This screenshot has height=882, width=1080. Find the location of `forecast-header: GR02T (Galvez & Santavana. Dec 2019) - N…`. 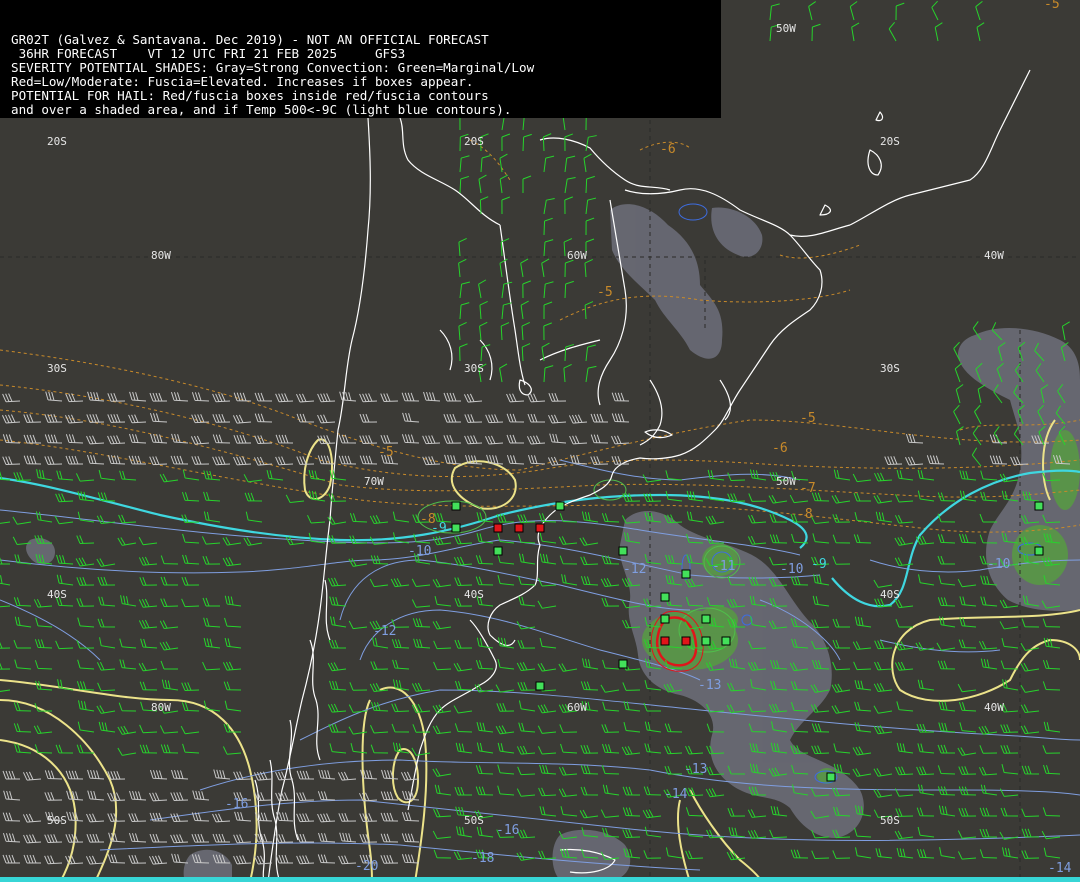

forecast-header: GR02T (Galvez & Santavana. Dec 2019) - N… is located at coordinates (360, 59).